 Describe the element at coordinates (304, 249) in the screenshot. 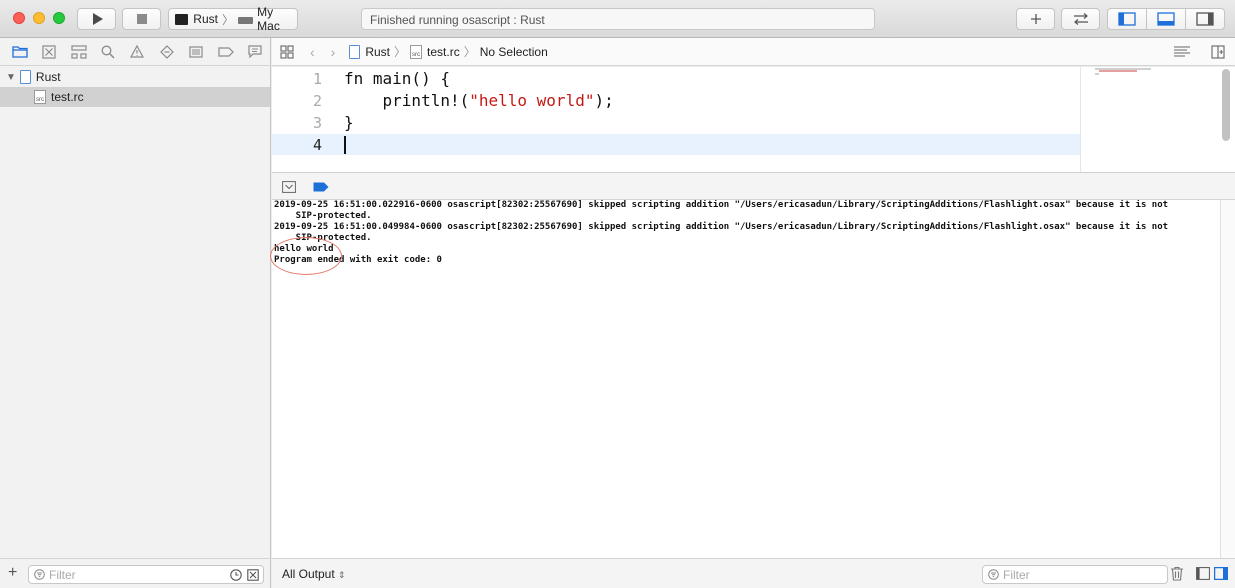

I see `console-line: hello world` at that location.